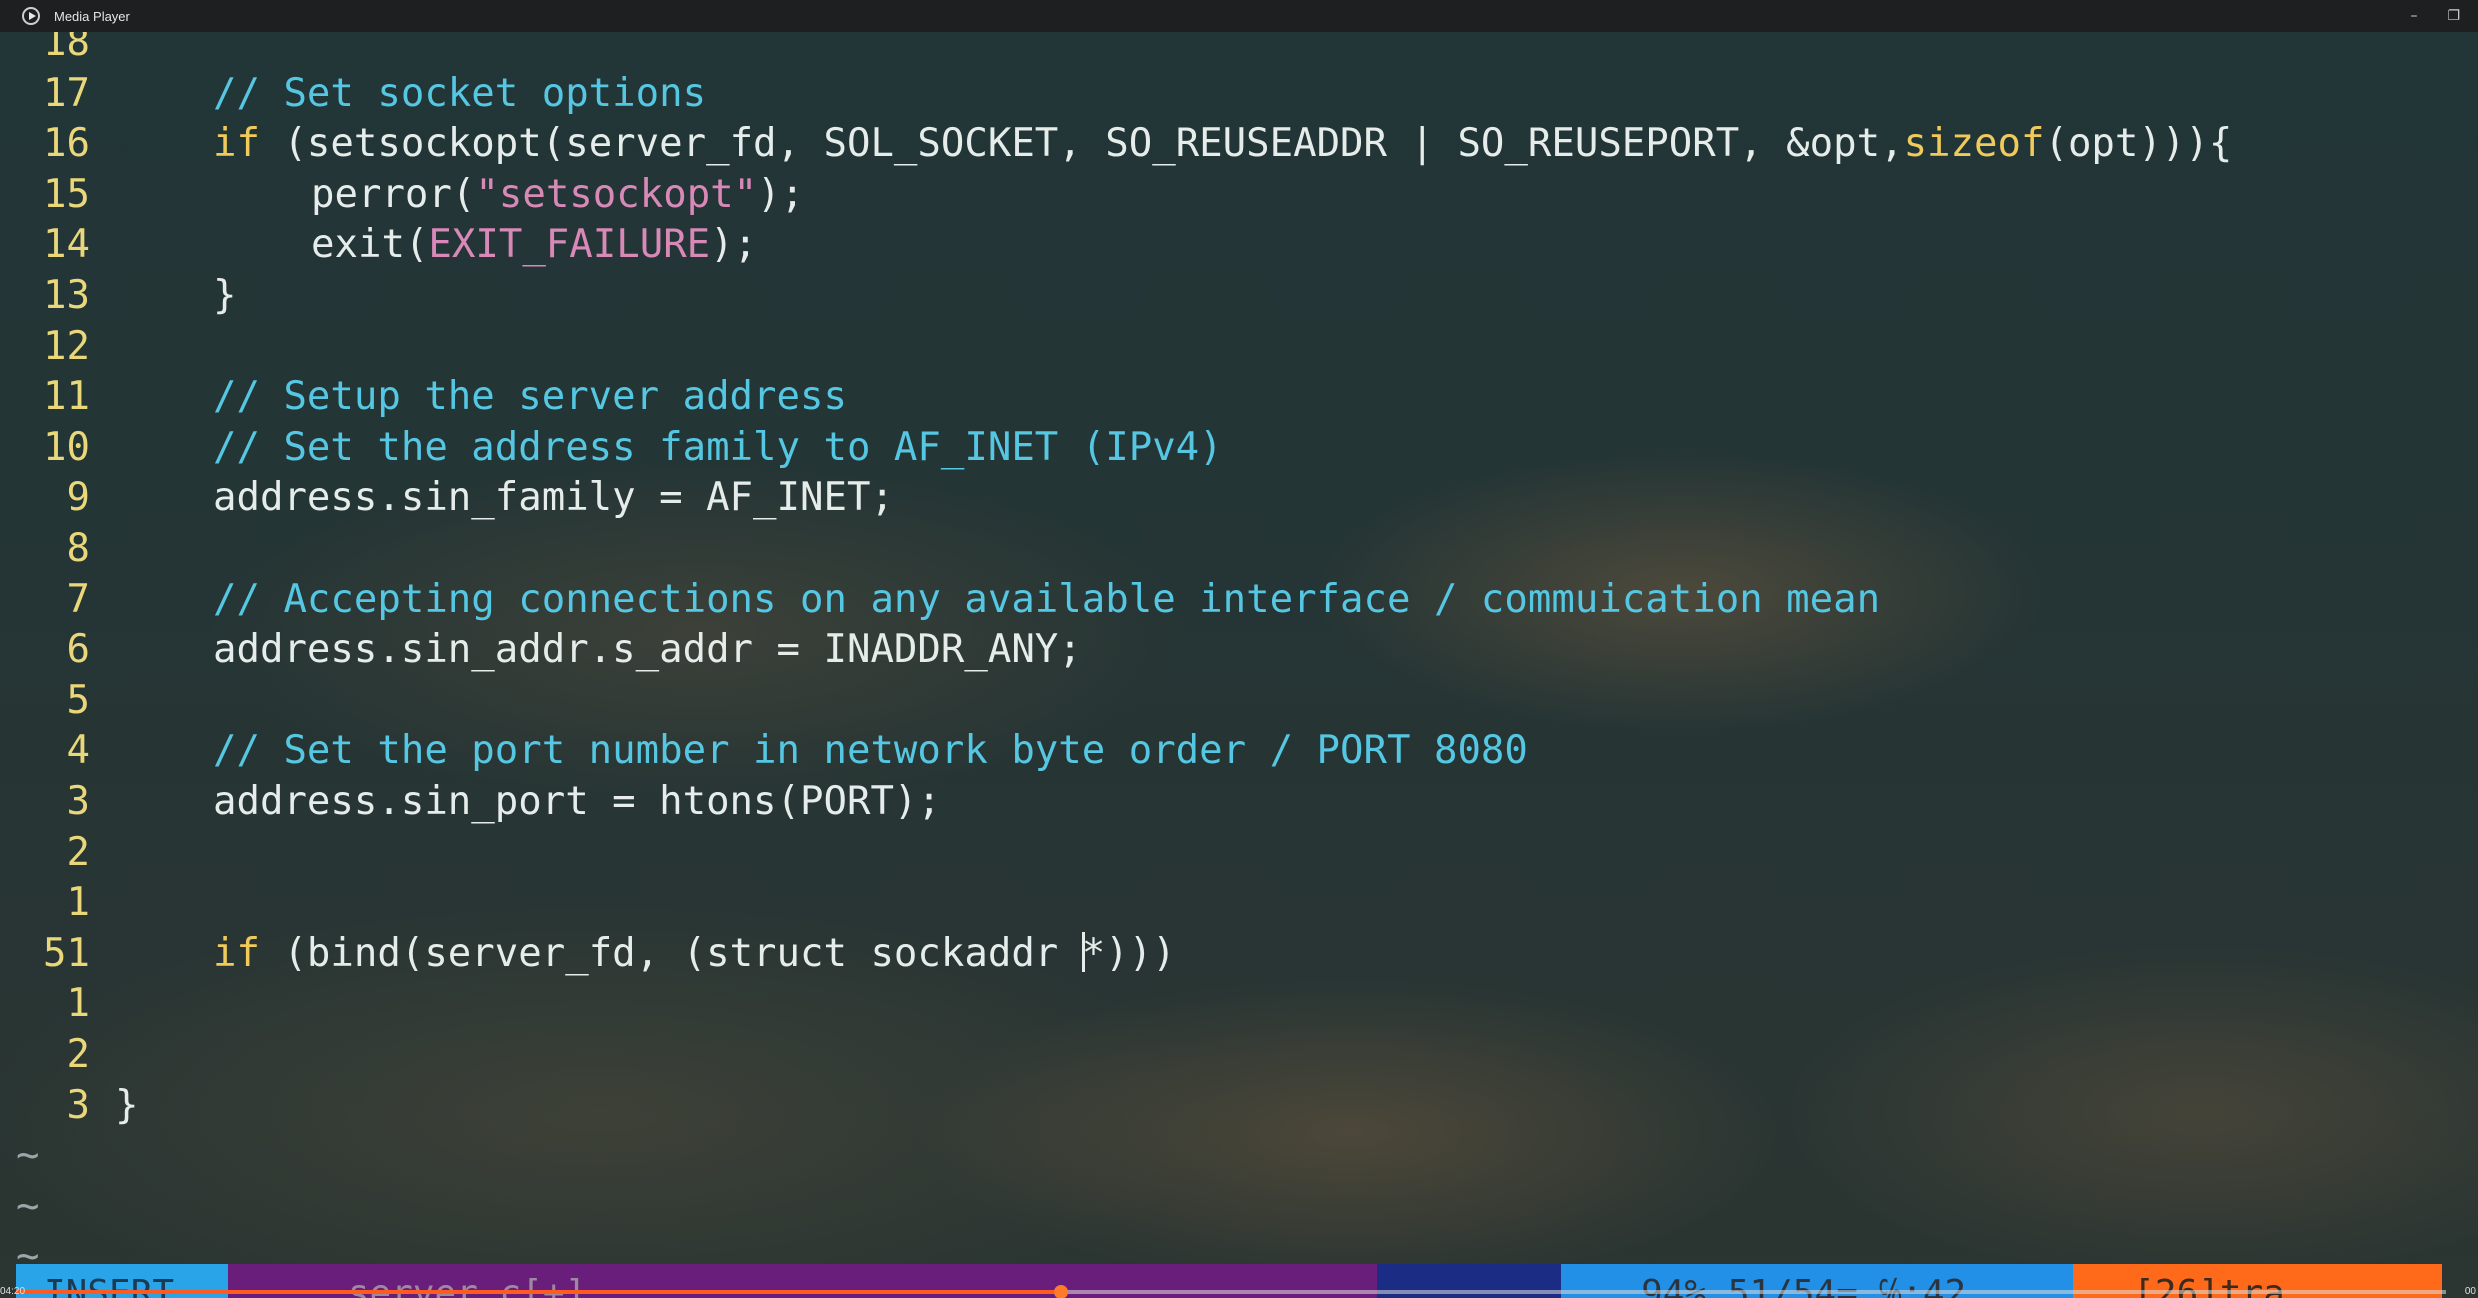 This screenshot has height=1298, width=2478. I want to click on code-token: address.sin_family = AF_INET;, so click(553, 498).